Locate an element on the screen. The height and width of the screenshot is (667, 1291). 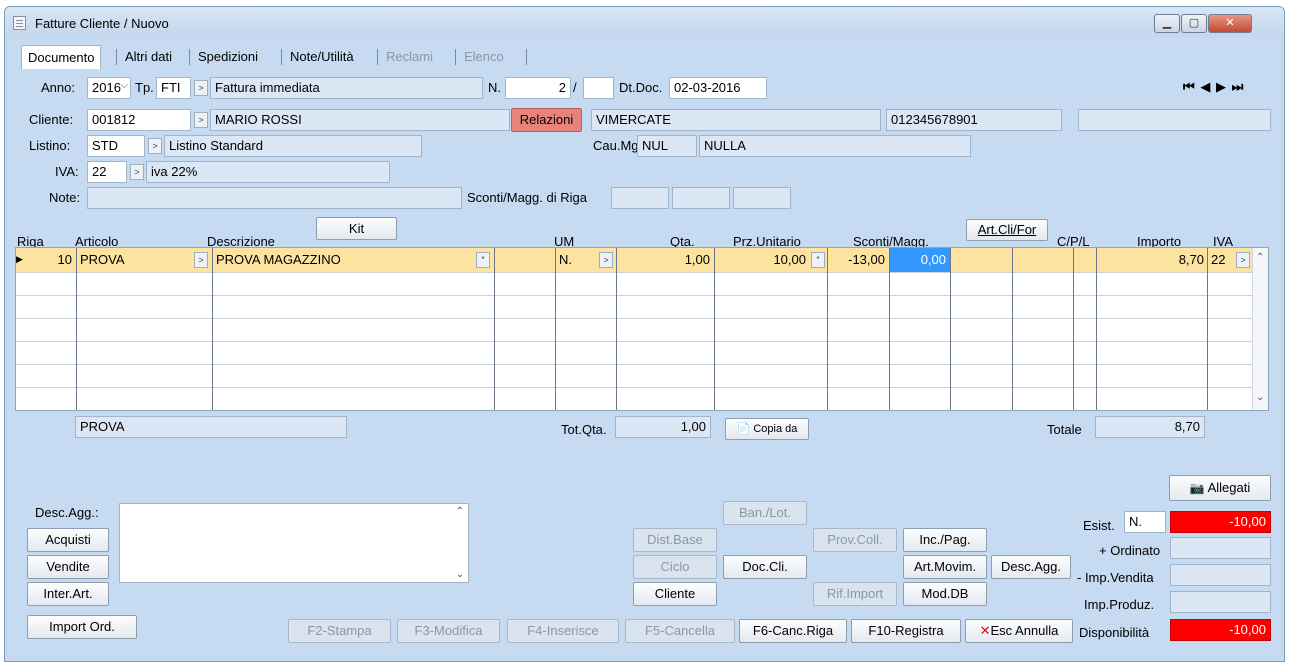
cliente-lookup-icon: > is located at coordinates (201, 120).